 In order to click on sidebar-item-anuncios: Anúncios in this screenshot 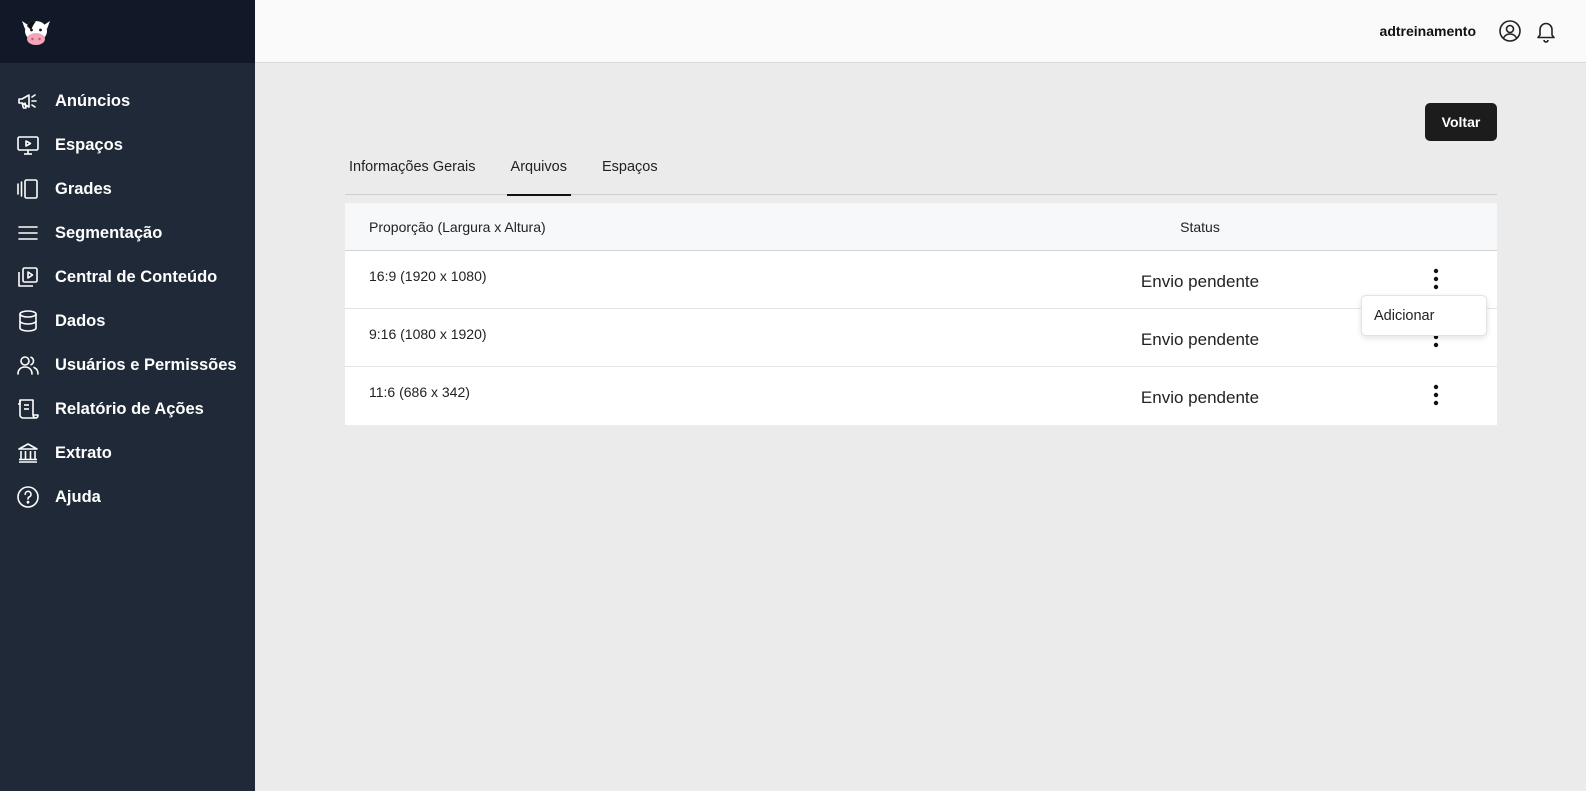, I will do `click(127, 101)`.